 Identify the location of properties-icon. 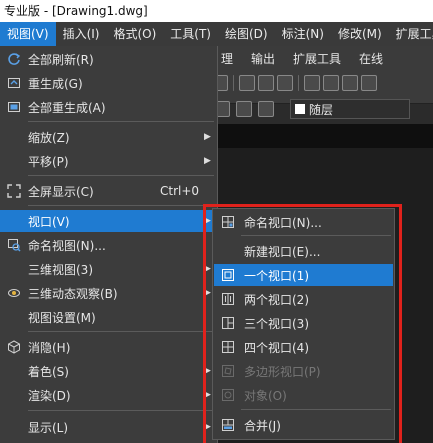
(312, 83).